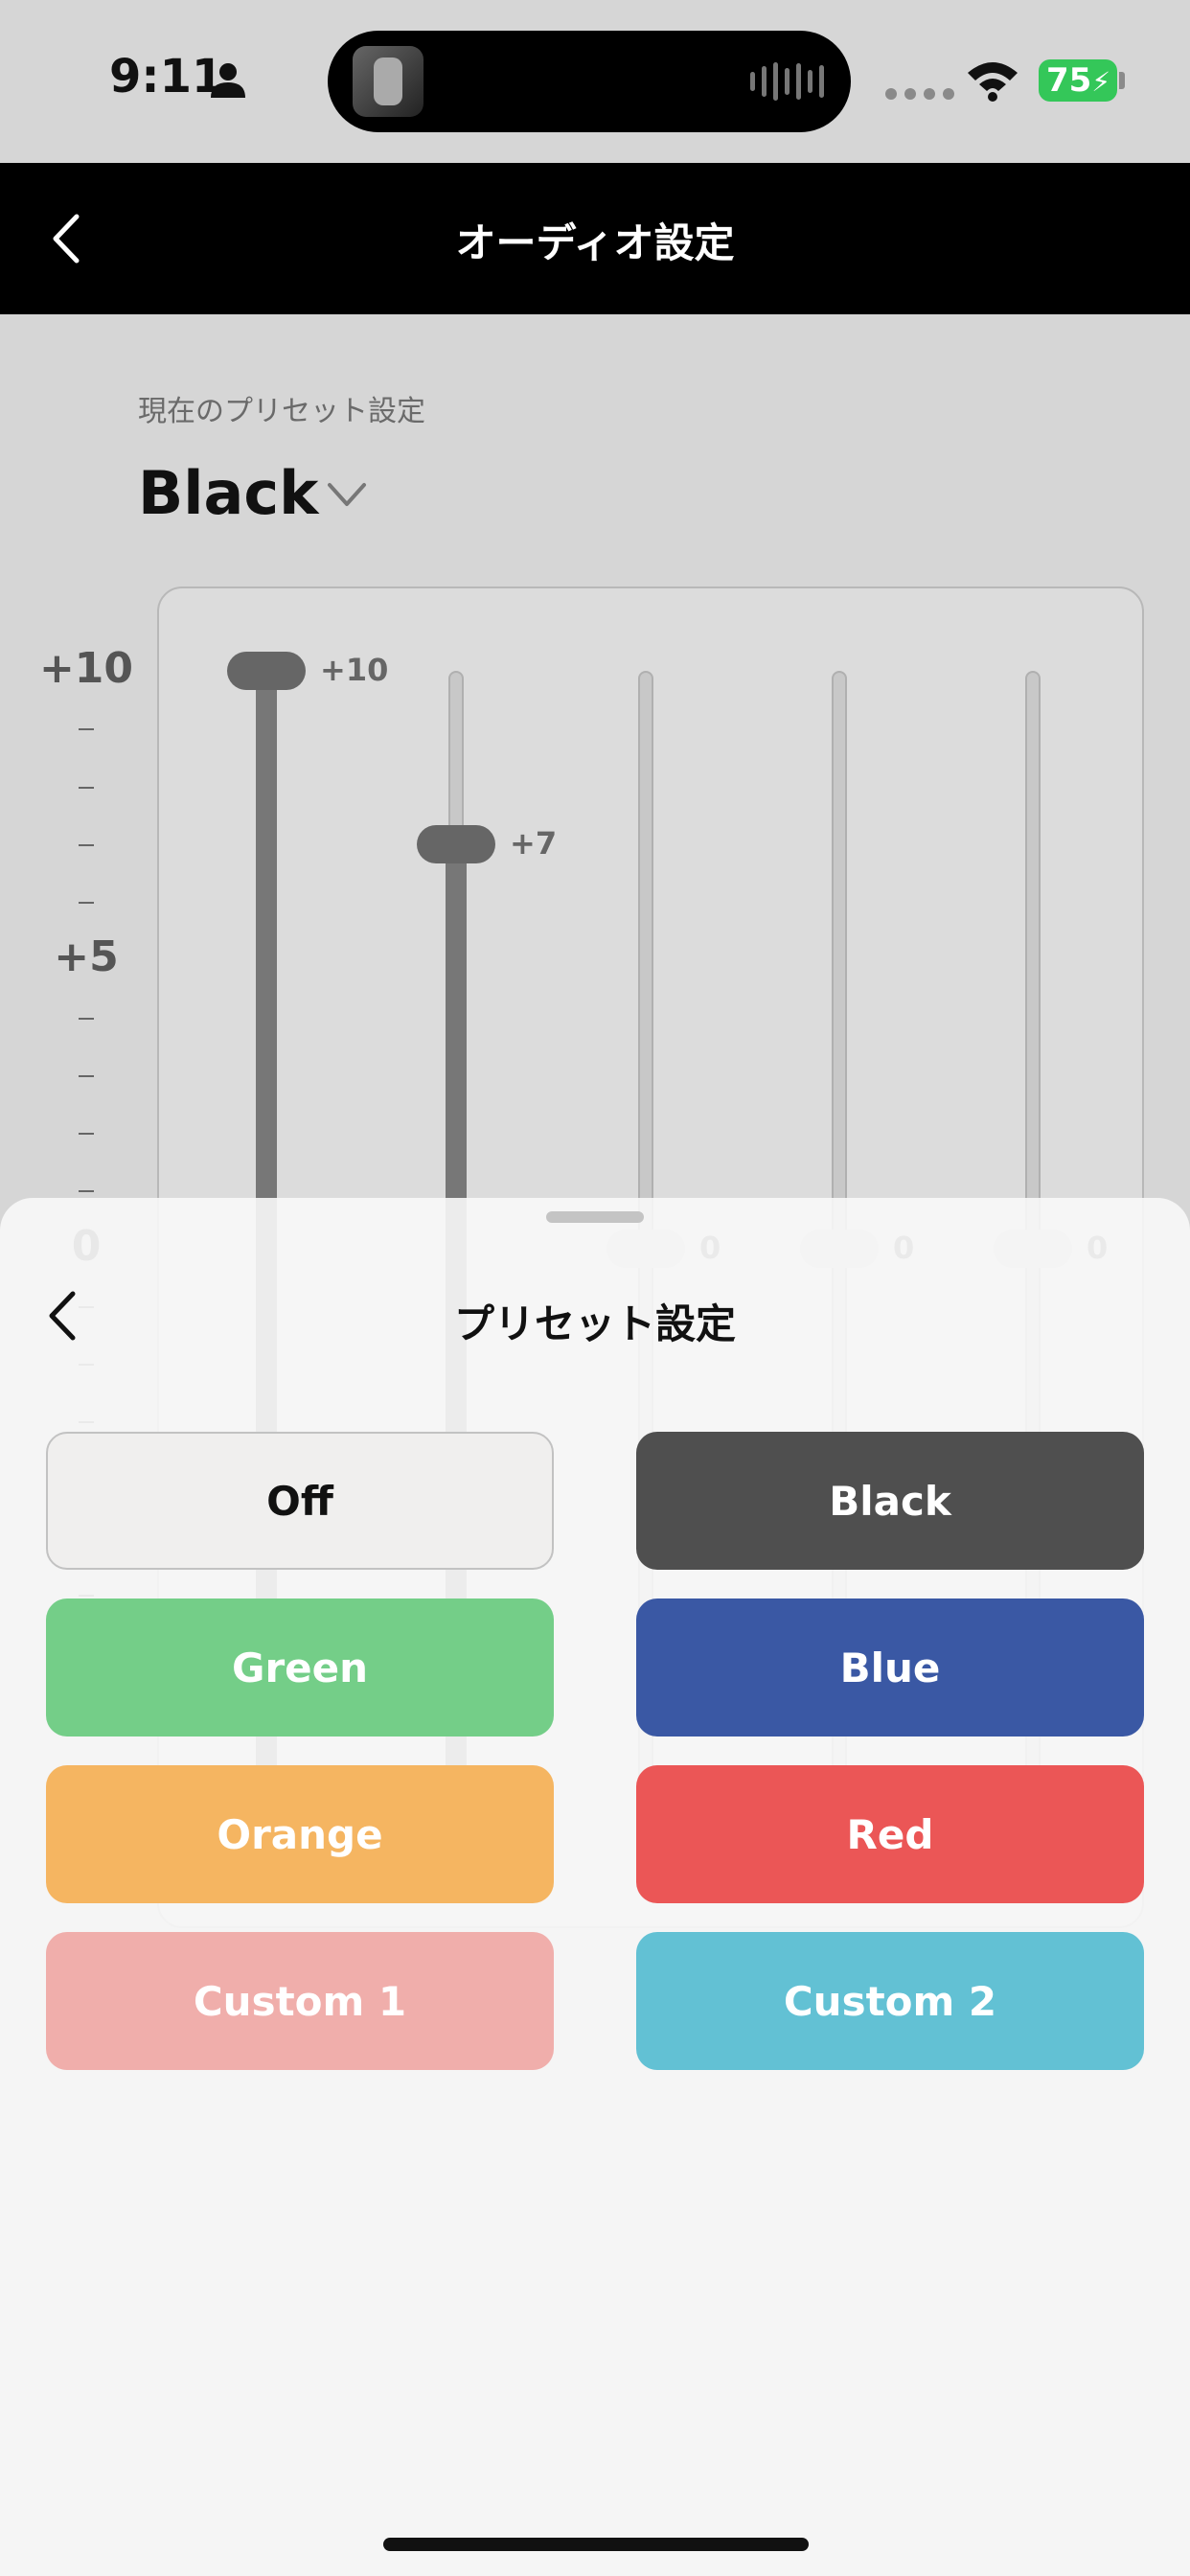 Image resolution: width=1190 pixels, height=2576 pixels. I want to click on preset-blue-button: Blue, so click(890, 1667).